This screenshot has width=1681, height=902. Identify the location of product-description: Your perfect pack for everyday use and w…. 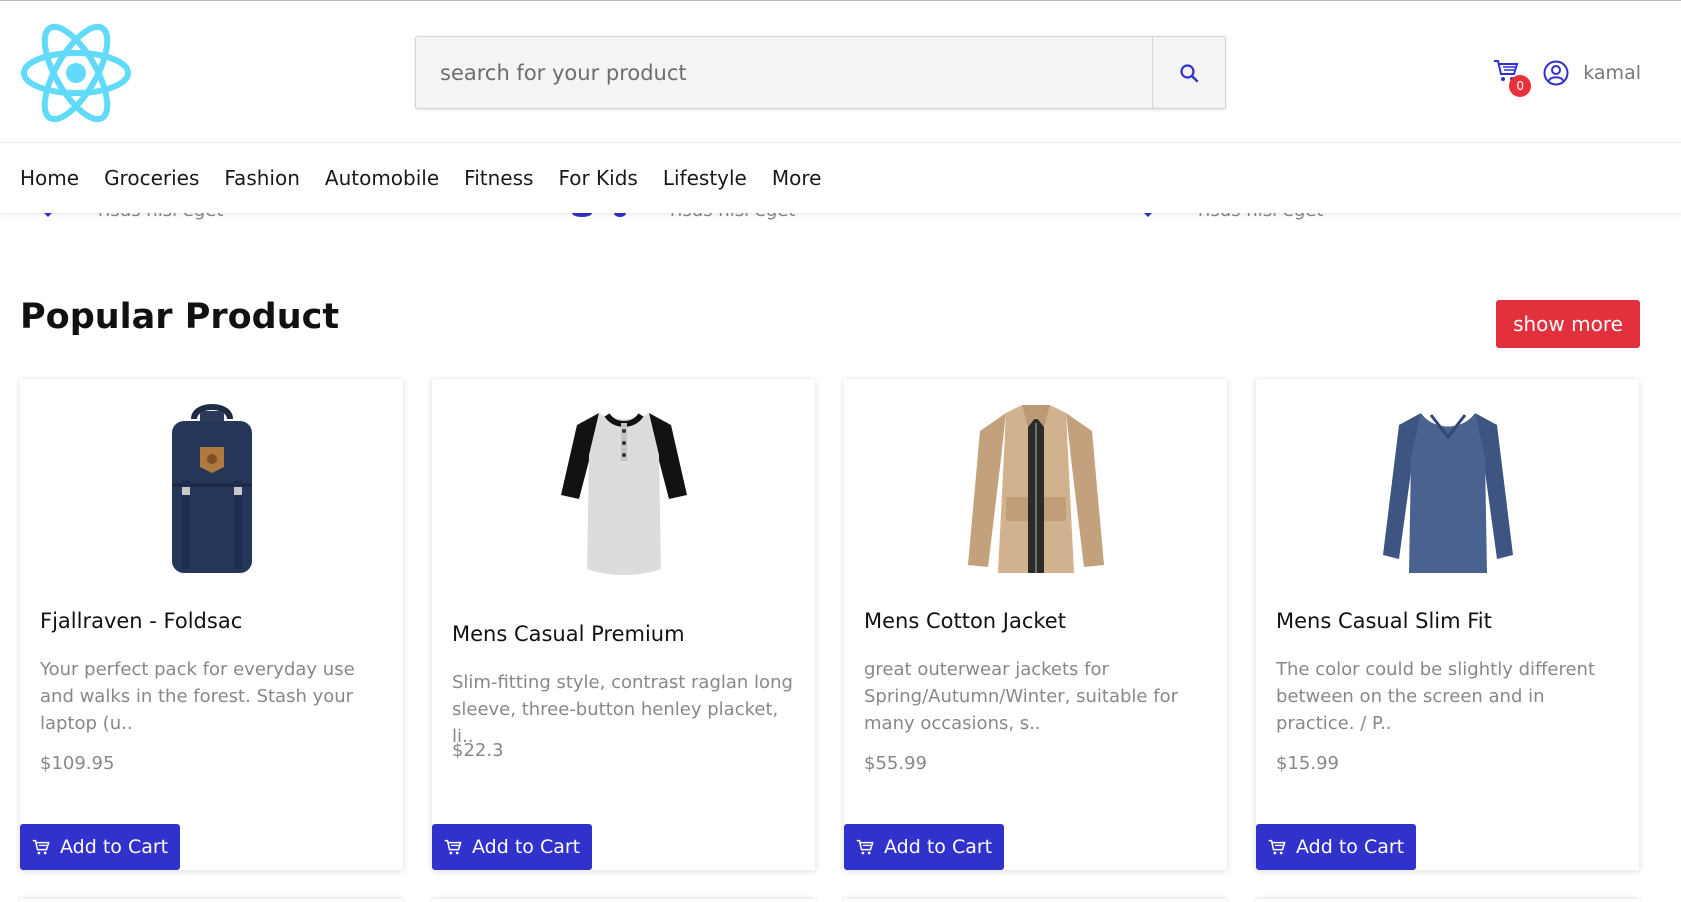
(197, 696).